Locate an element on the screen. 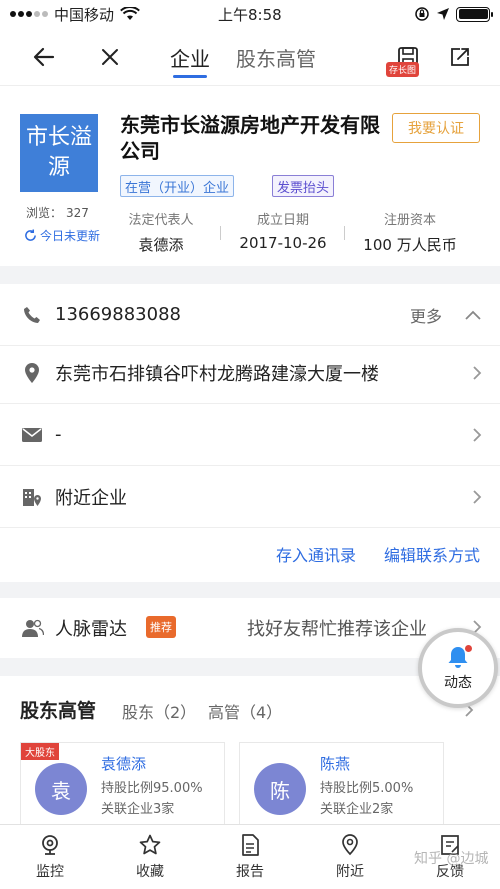  stat-value: 2017-10-26 is located at coordinates (283, 243).